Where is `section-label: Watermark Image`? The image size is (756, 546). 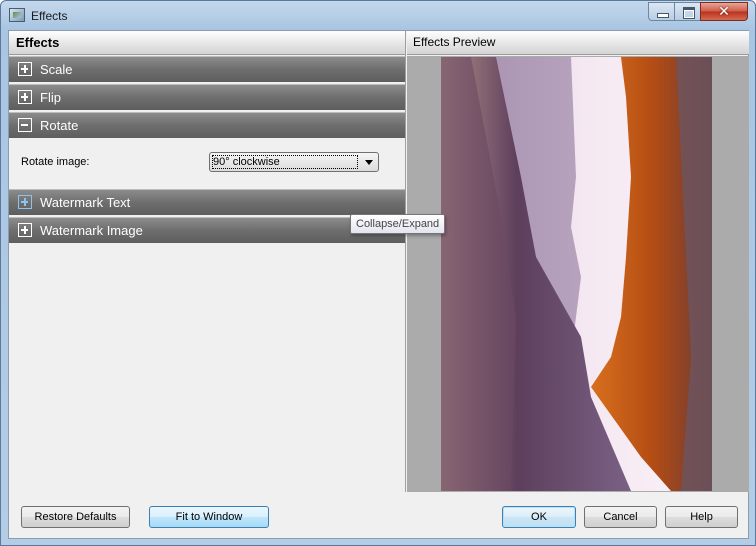 section-label: Watermark Image is located at coordinates (91, 230).